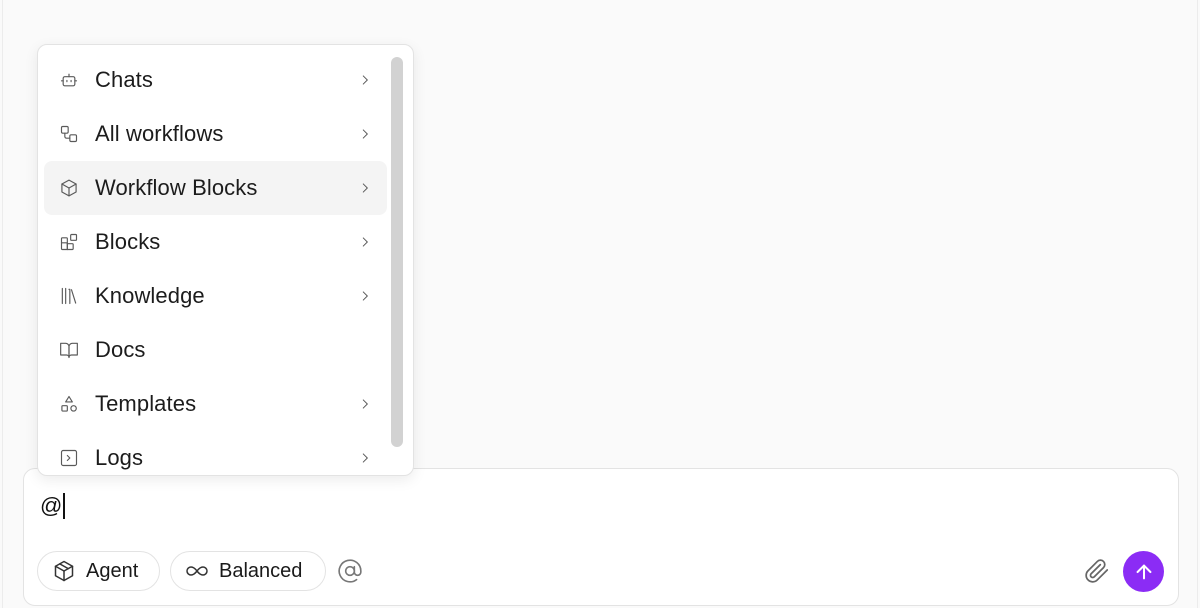 Image resolution: width=1200 pixels, height=608 pixels. I want to click on menu-item-knowledge: Knowledge, so click(215, 296).